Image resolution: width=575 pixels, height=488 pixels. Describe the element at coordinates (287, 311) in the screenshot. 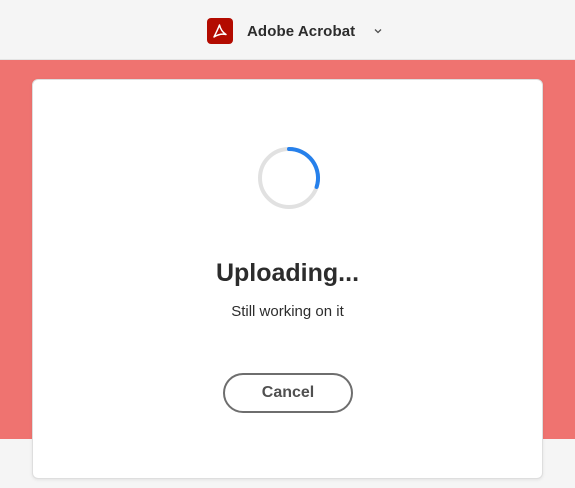

I see `dialog-subtitle: Still working on it` at that location.